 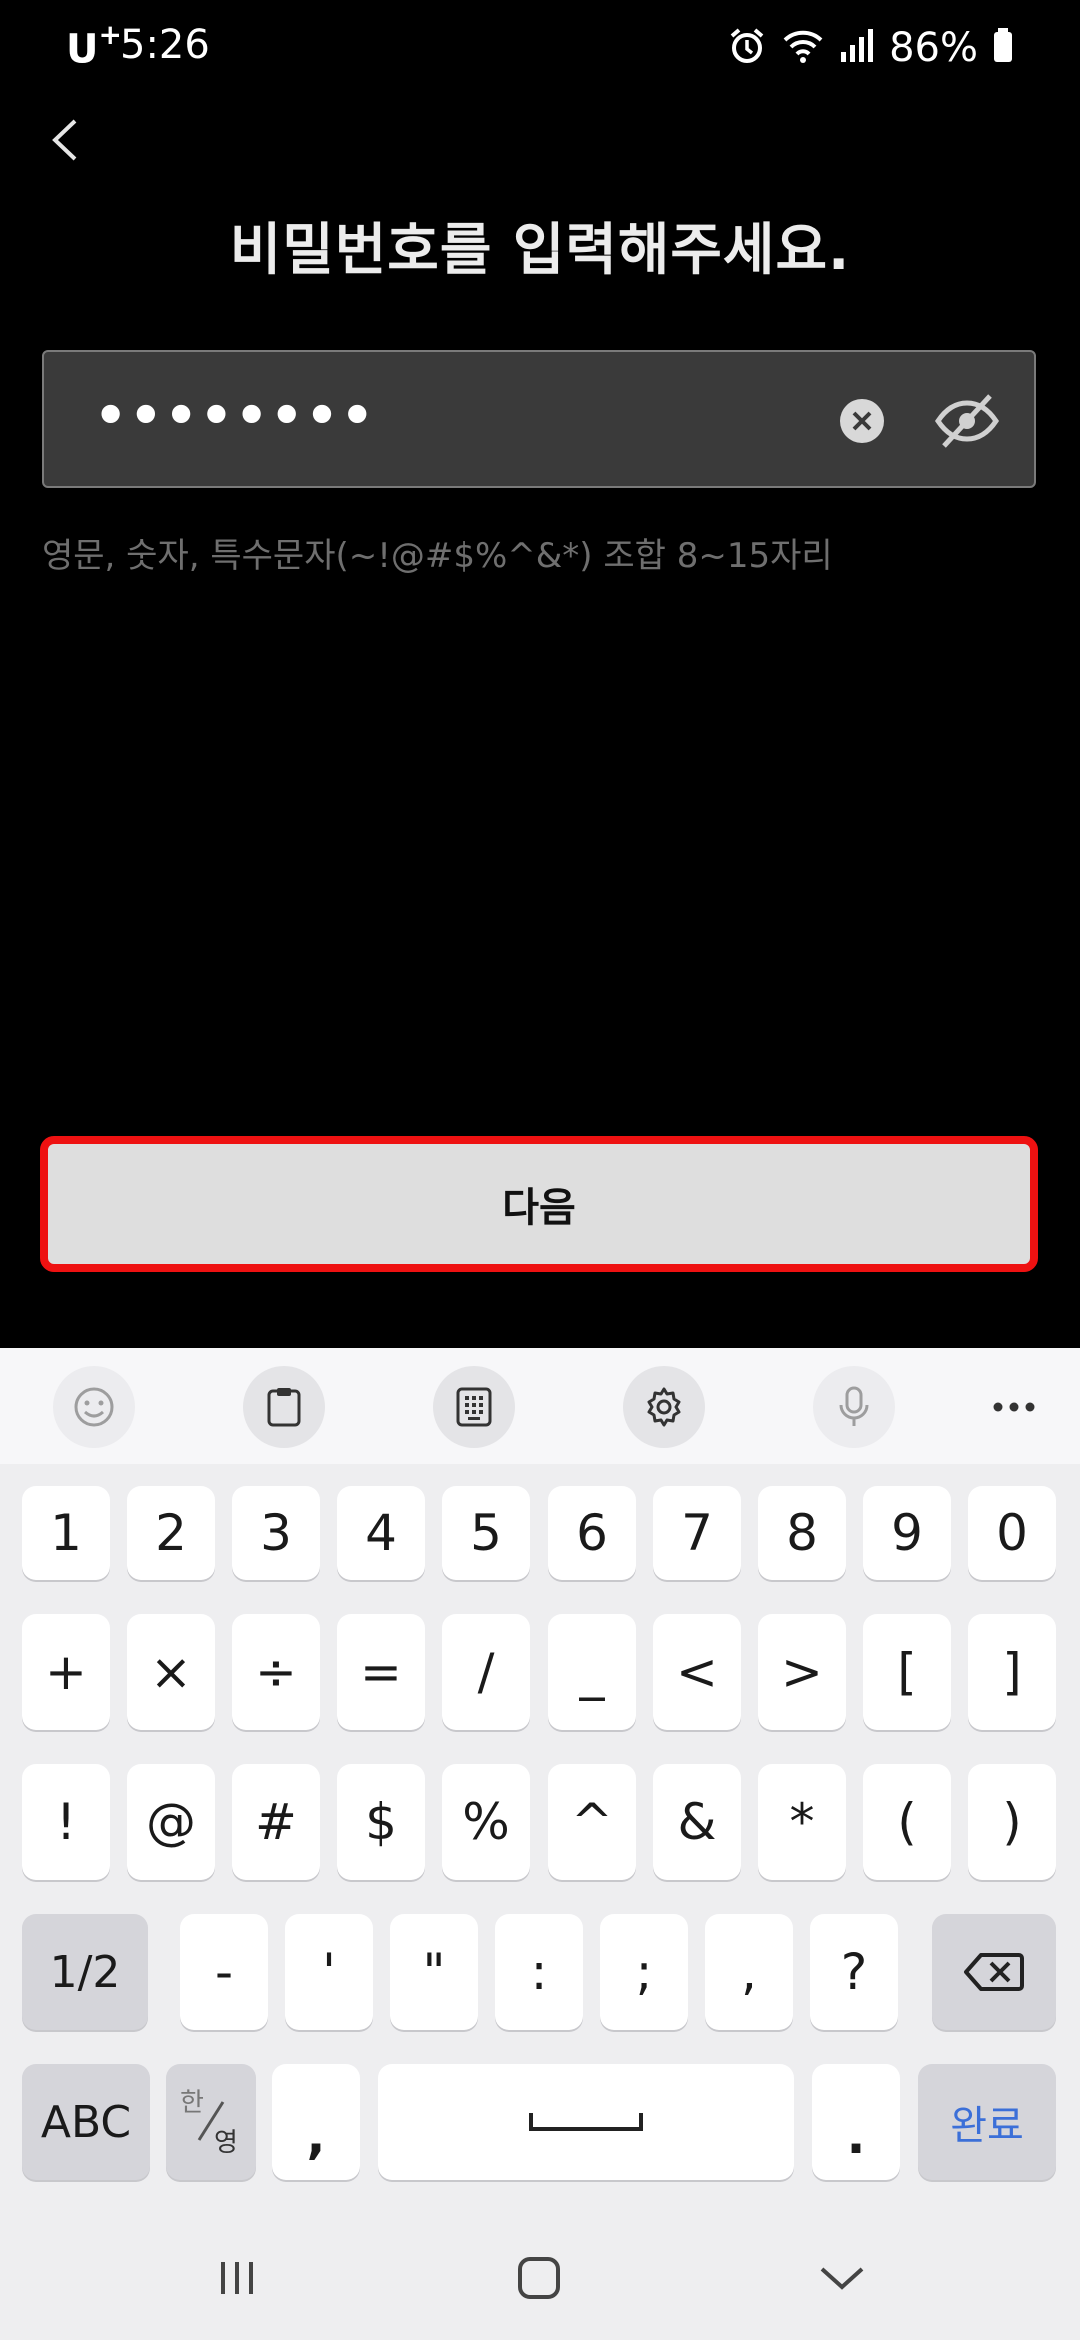 I want to click on key-exclamation: !, so click(x=66, y=1822).